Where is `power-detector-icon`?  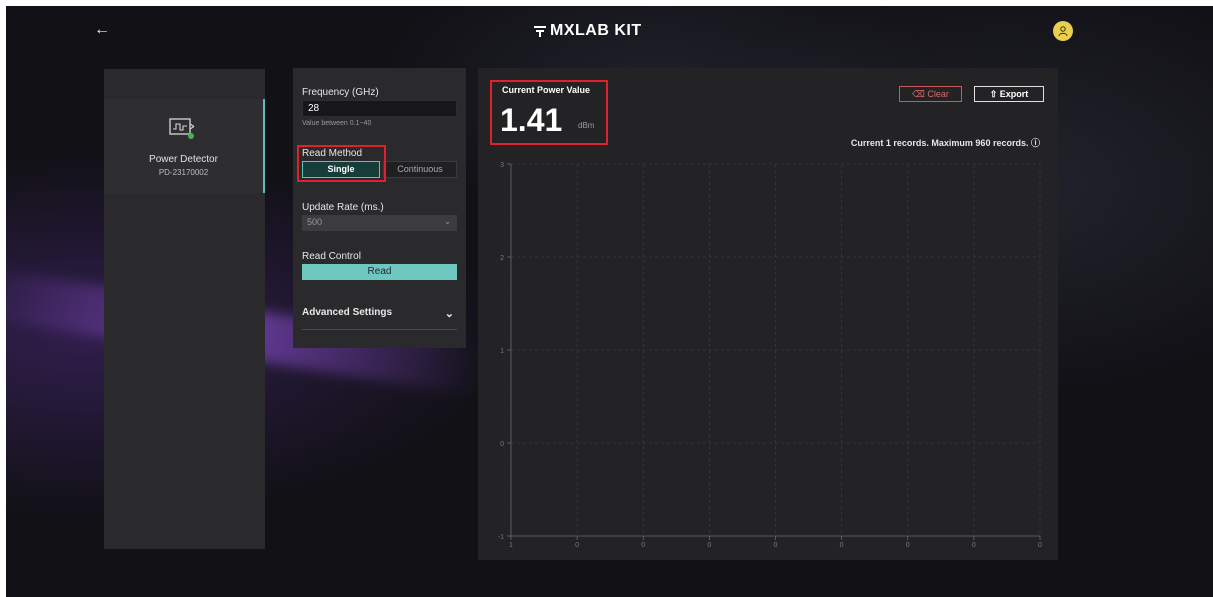
power-detector-icon is located at coordinates (182, 128).